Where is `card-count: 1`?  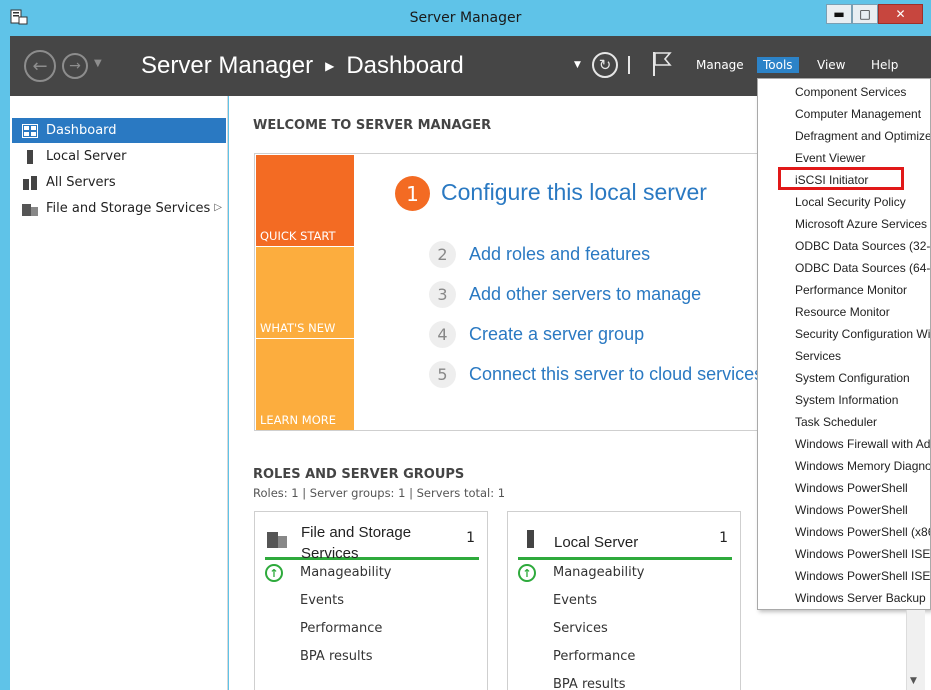
card-count: 1 is located at coordinates (723, 538).